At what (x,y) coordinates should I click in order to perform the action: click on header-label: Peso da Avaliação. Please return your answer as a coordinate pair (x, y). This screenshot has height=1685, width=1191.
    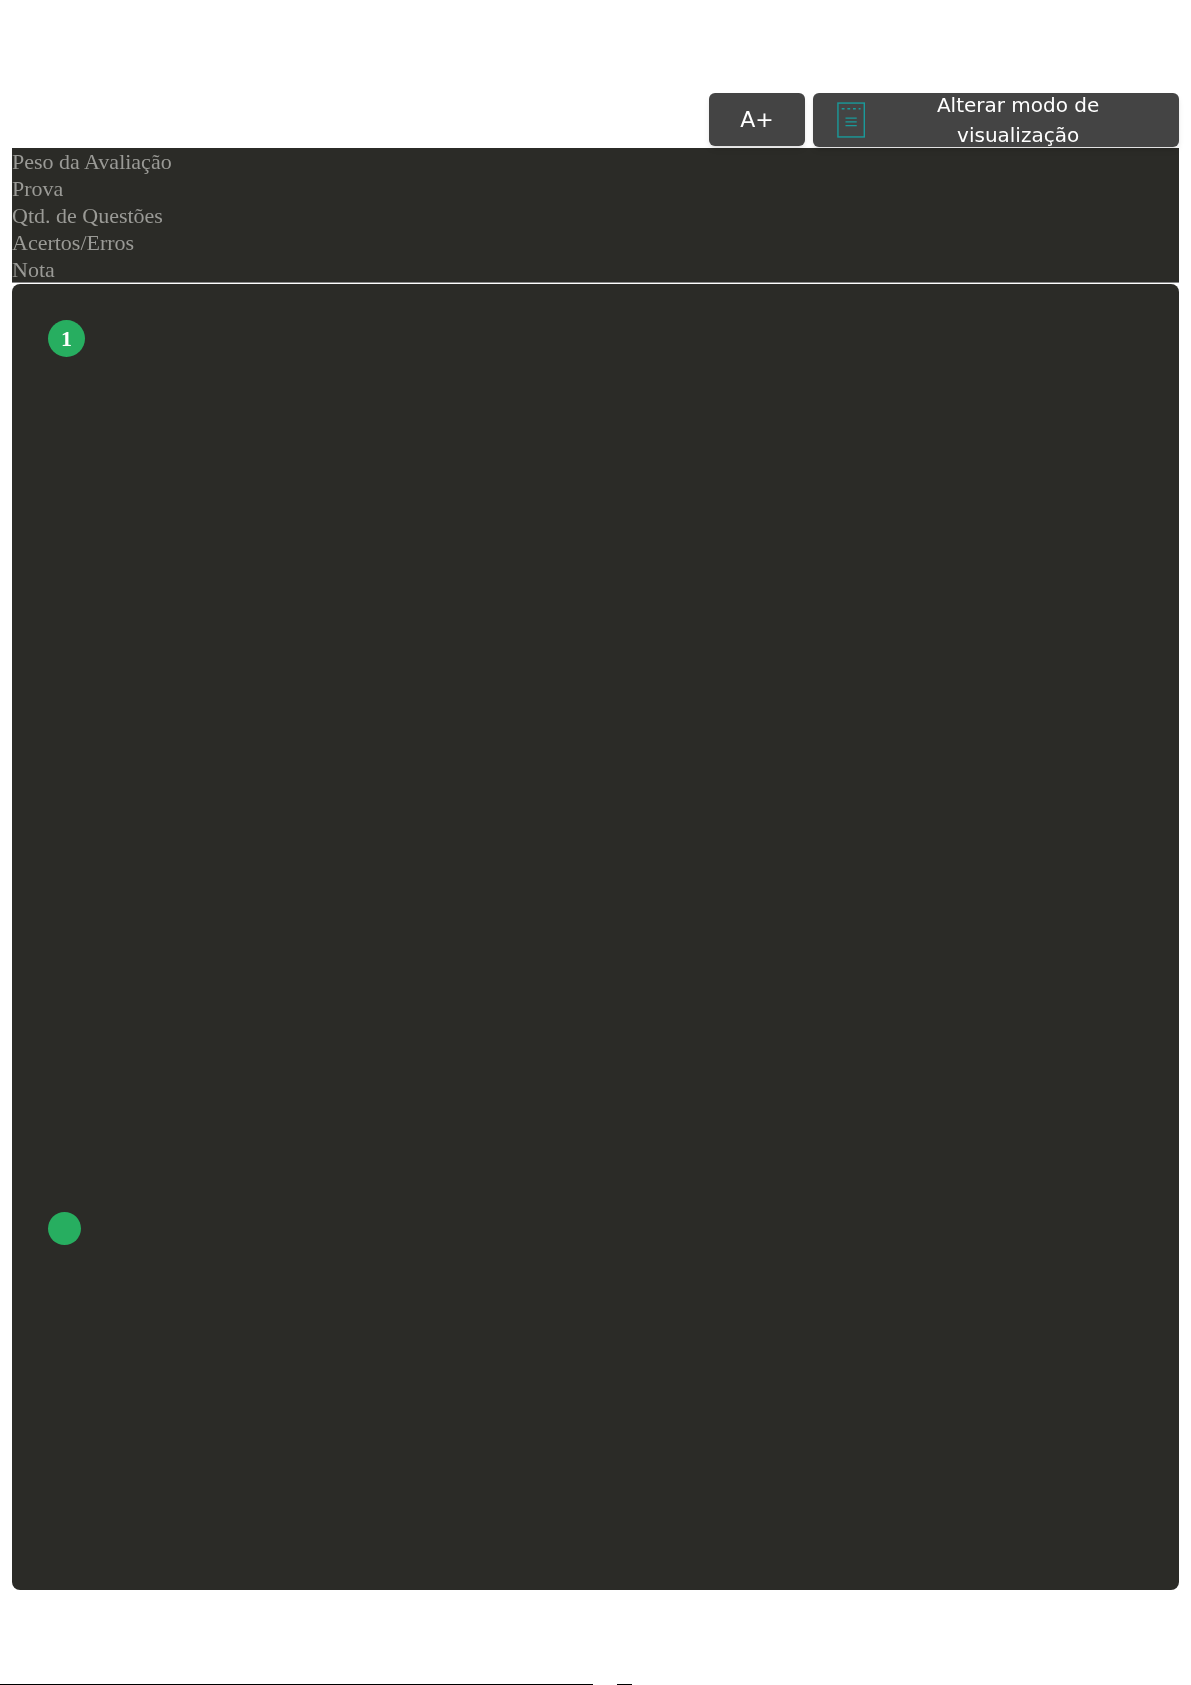
    Looking at the image, I should click on (92, 161).